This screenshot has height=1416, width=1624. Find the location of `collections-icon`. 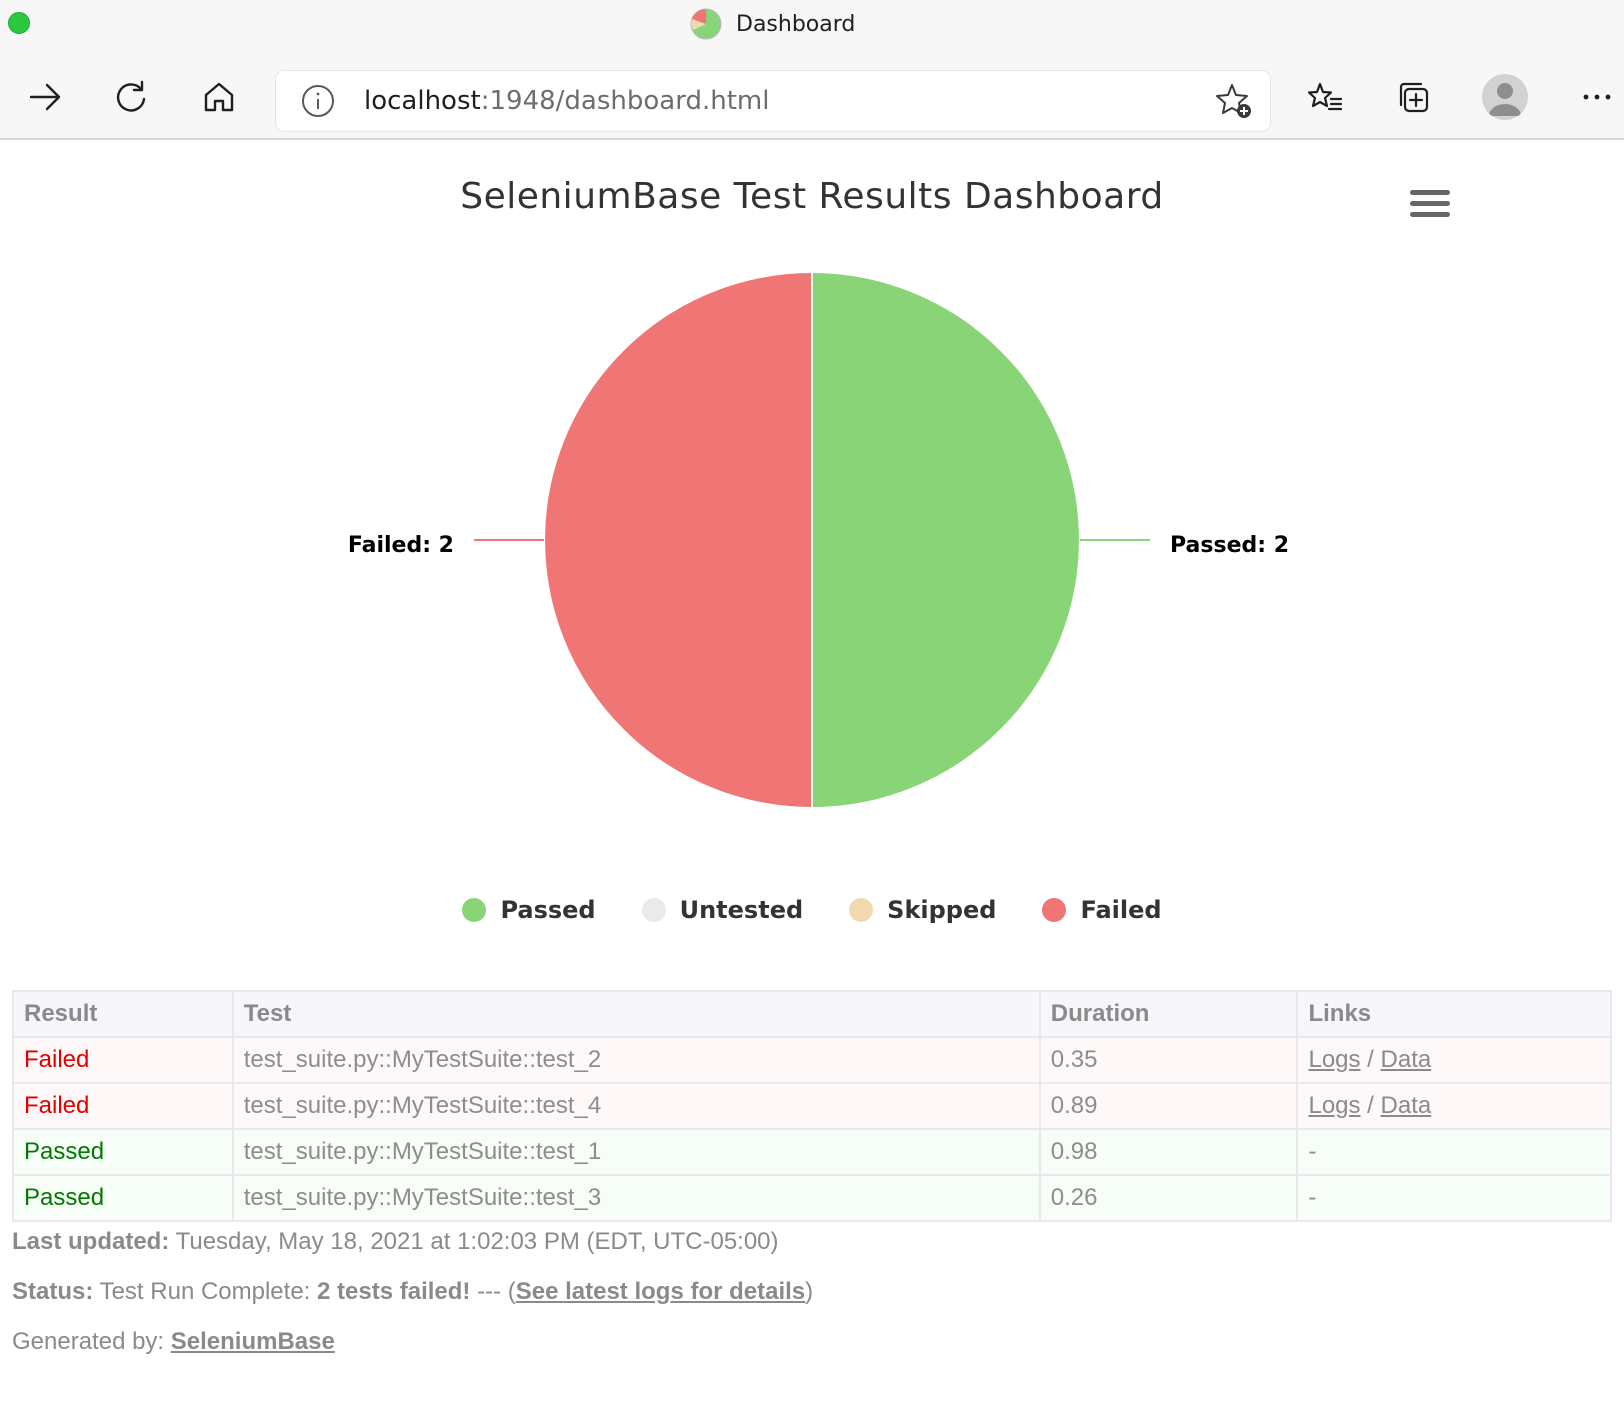

collections-icon is located at coordinates (1414, 97).